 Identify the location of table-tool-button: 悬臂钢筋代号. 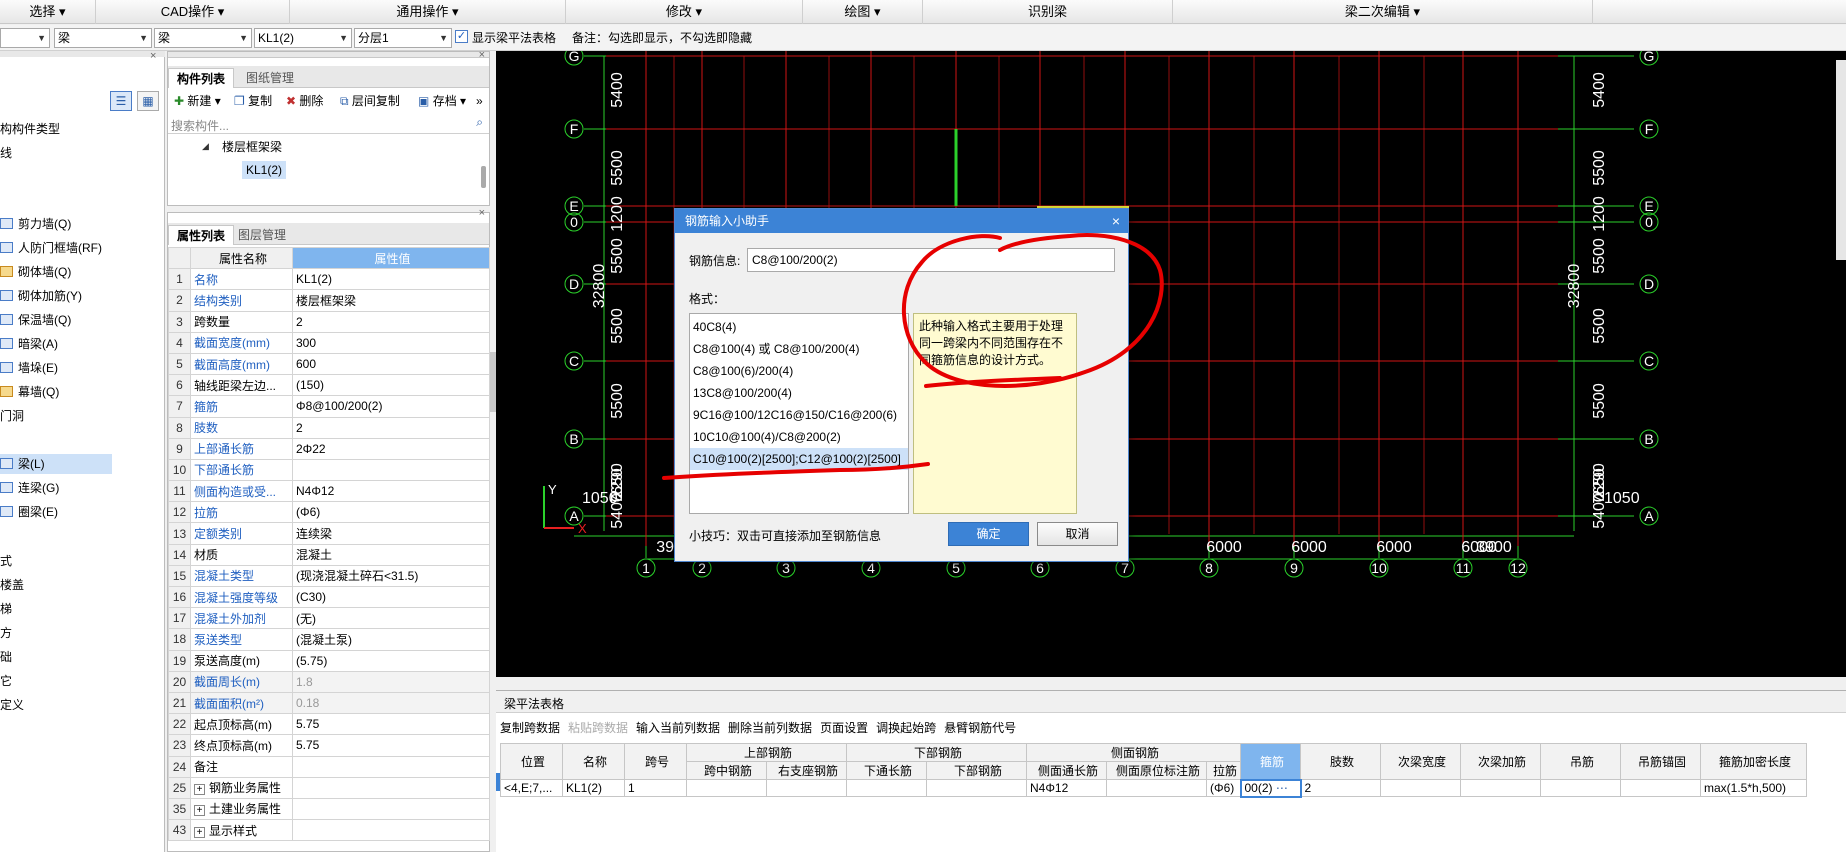
(980, 728).